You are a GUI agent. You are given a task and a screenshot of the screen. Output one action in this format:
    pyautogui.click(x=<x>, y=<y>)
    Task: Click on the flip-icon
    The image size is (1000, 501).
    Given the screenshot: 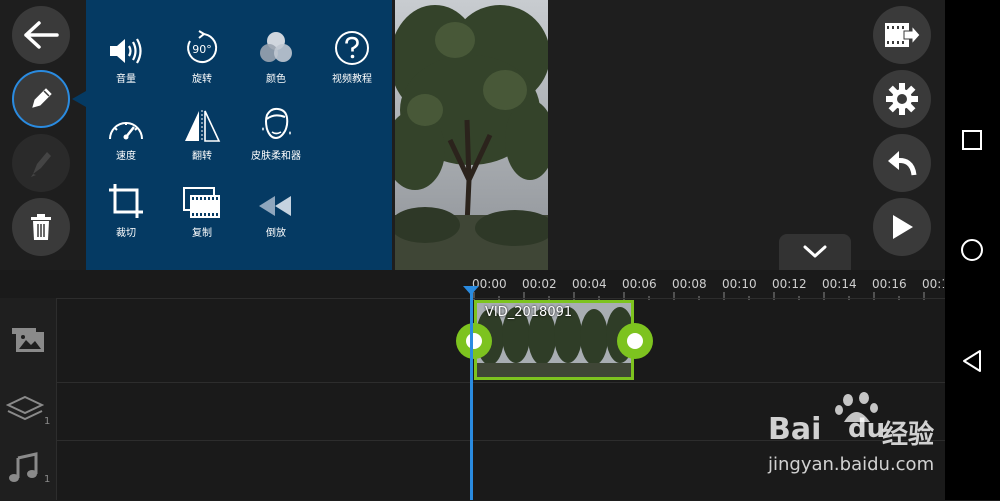 What is the action you would take?
    pyautogui.click(x=203, y=126)
    